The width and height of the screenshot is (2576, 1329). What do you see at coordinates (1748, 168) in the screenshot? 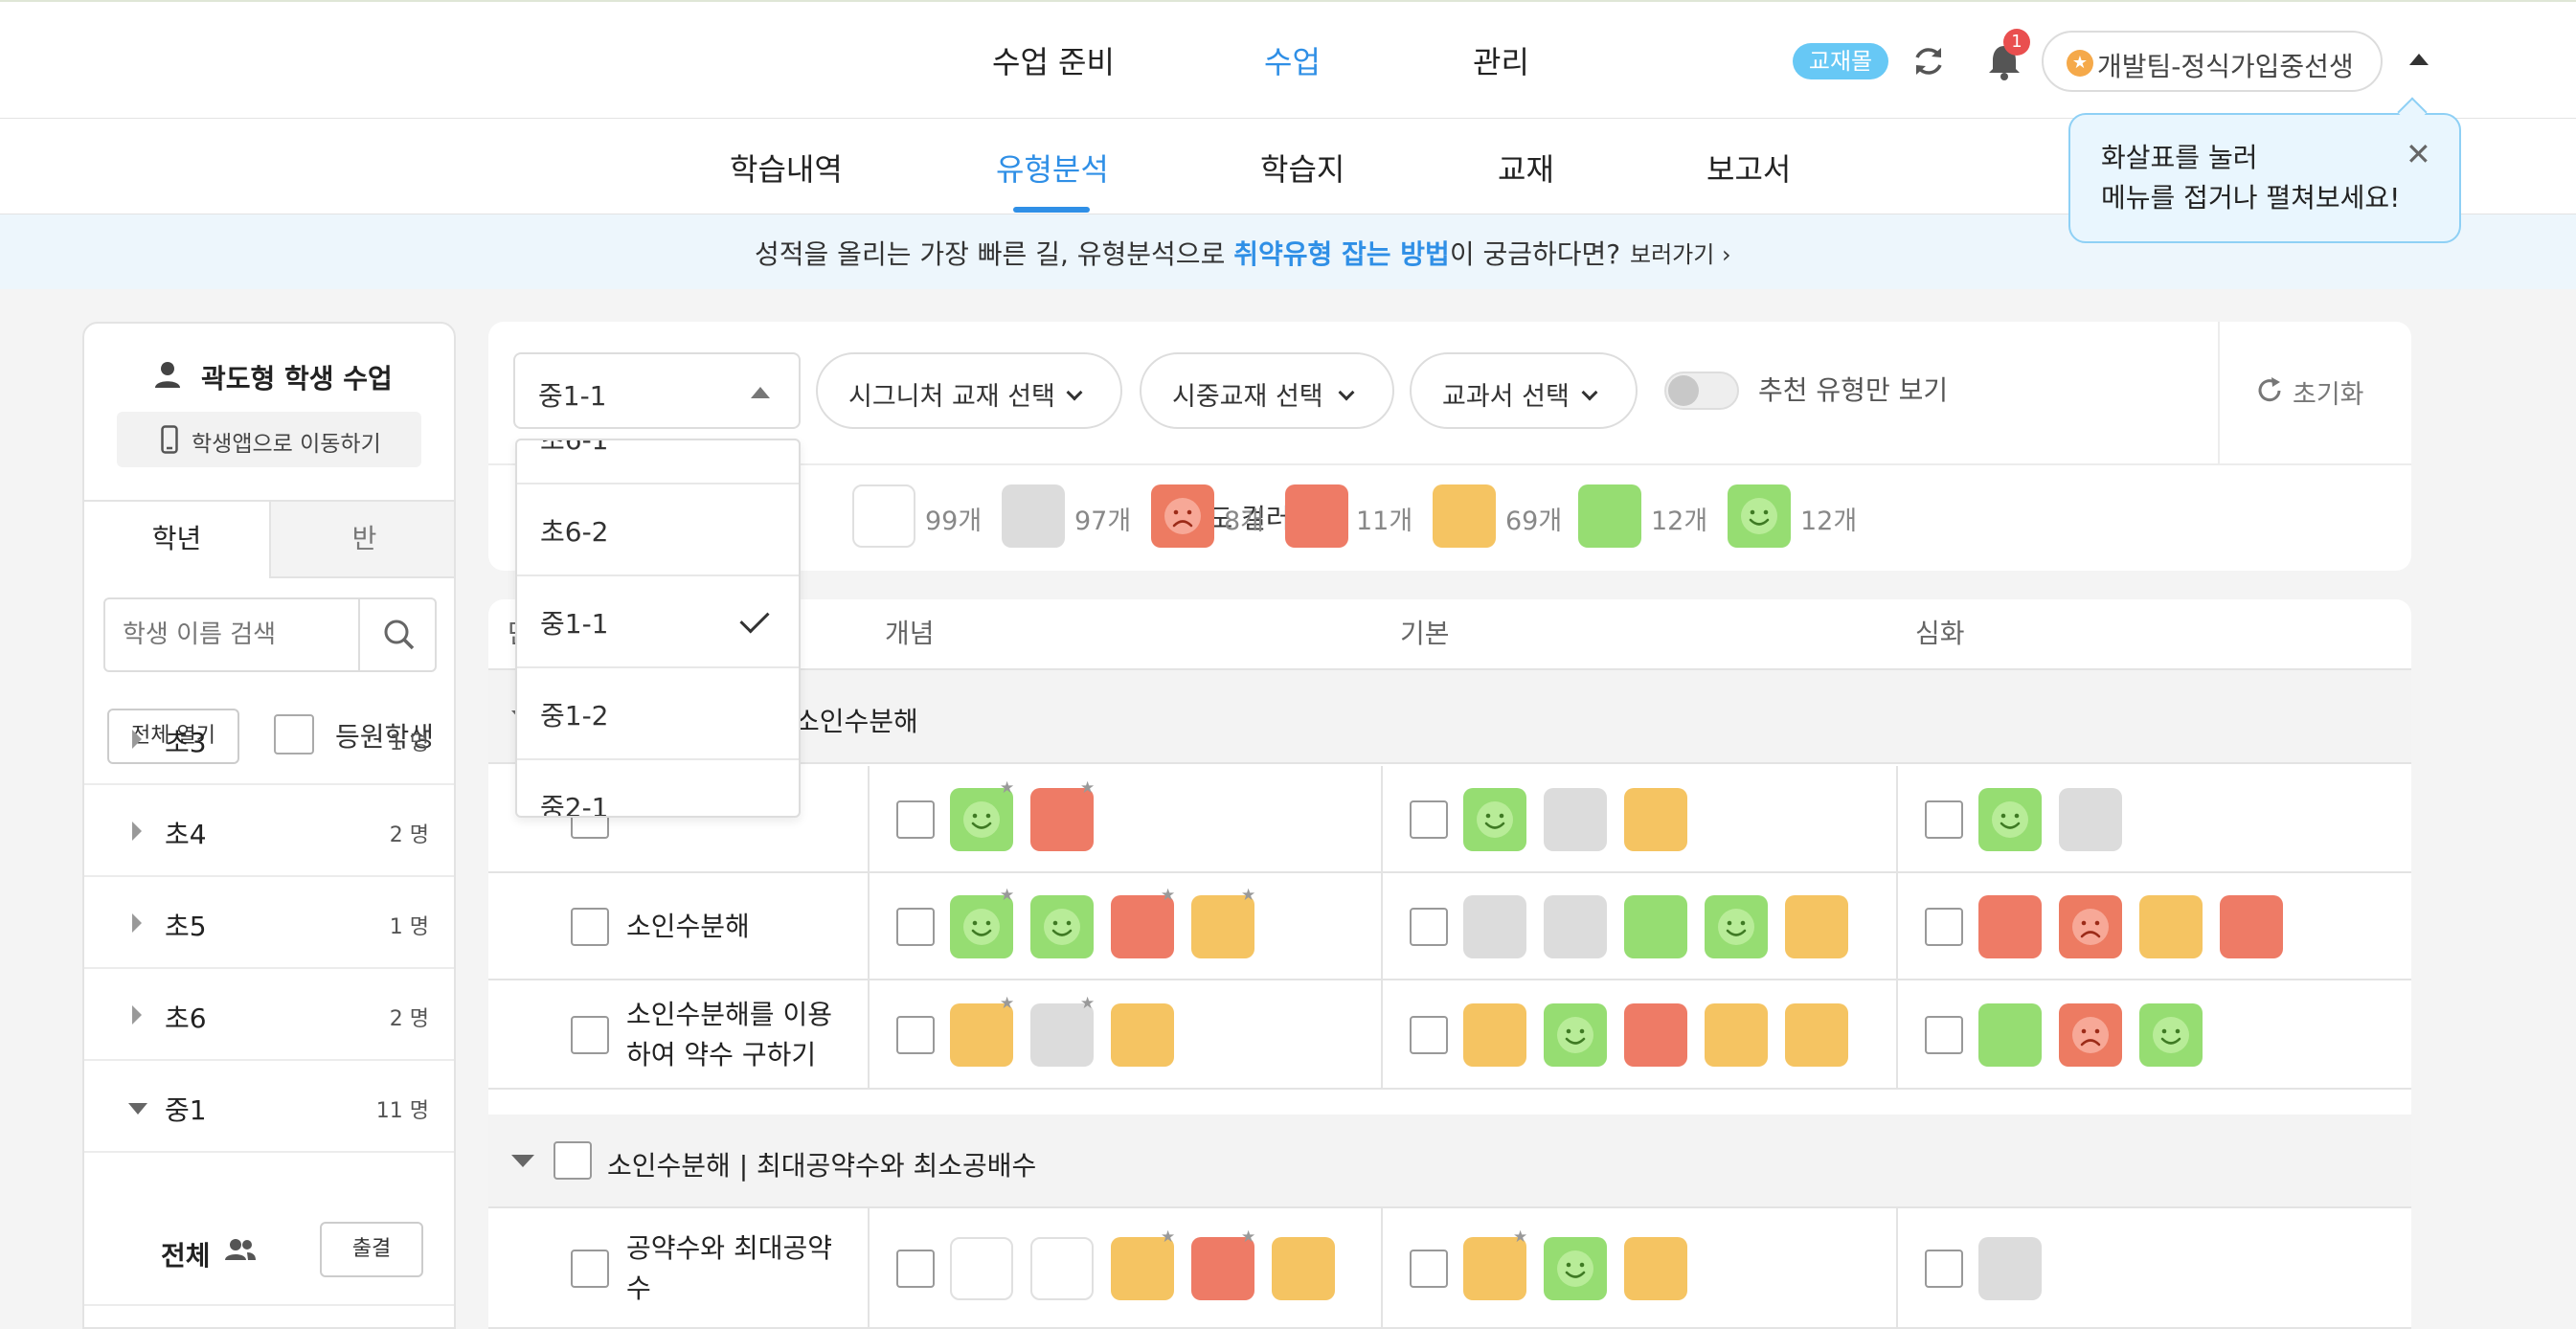
I see `tab-report: 보고서` at bounding box center [1748, 168].